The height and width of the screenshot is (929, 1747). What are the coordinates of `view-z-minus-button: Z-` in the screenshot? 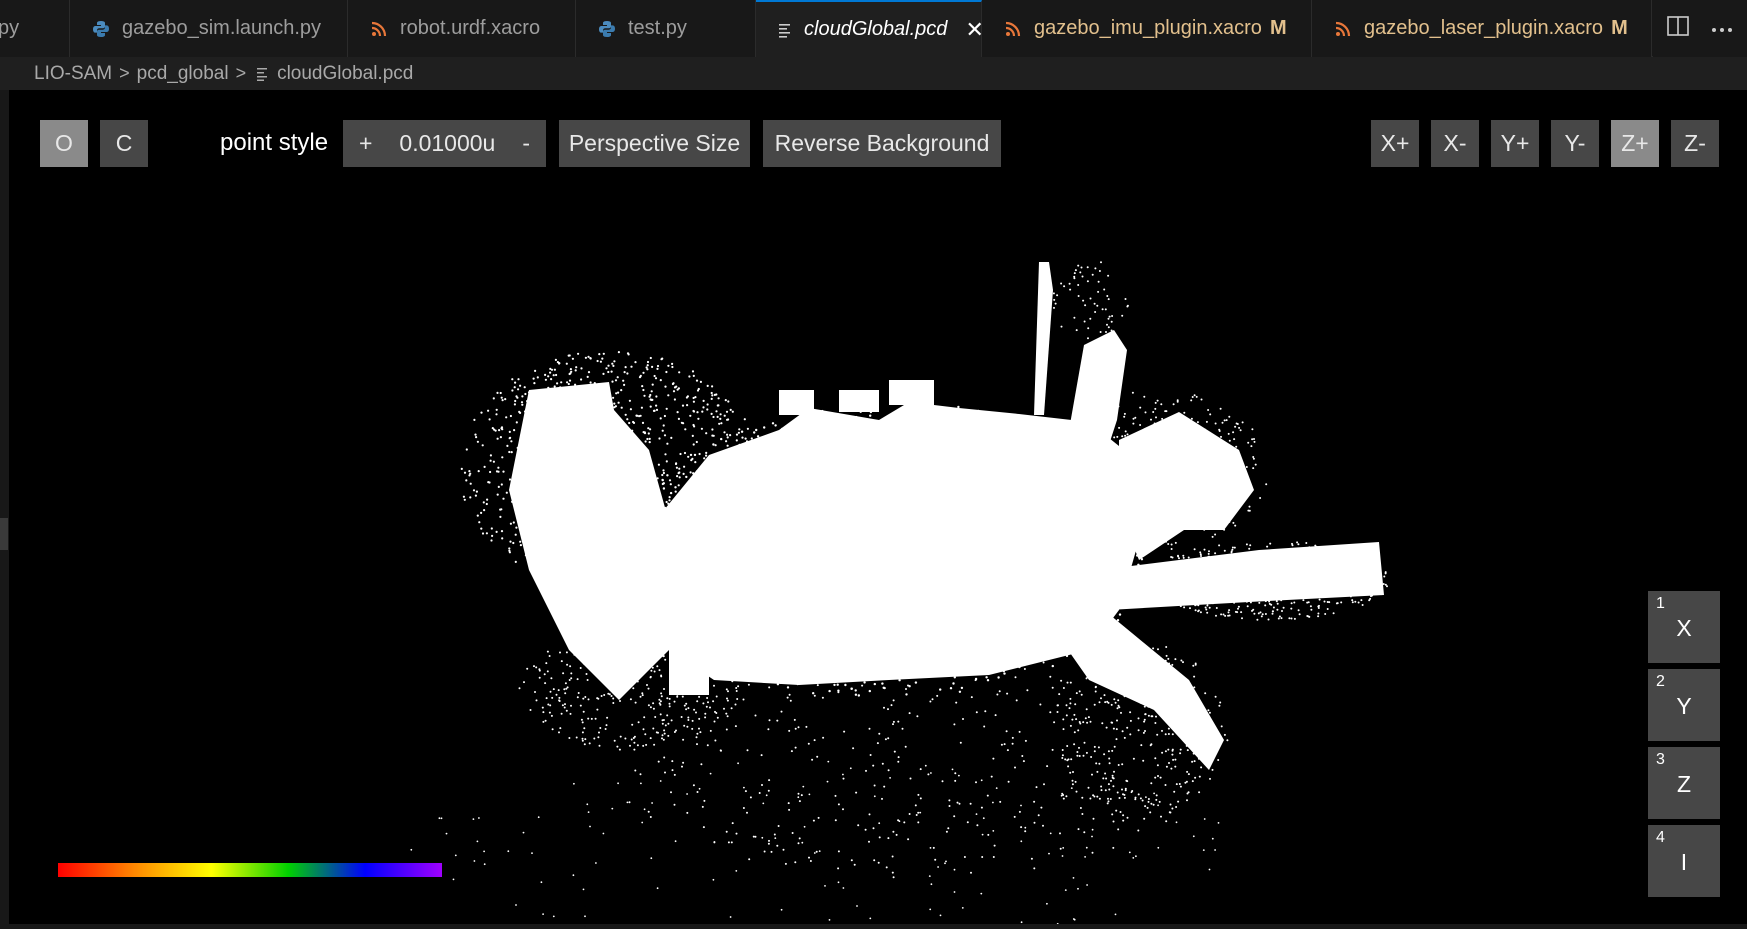 It's located at (1695, 143).